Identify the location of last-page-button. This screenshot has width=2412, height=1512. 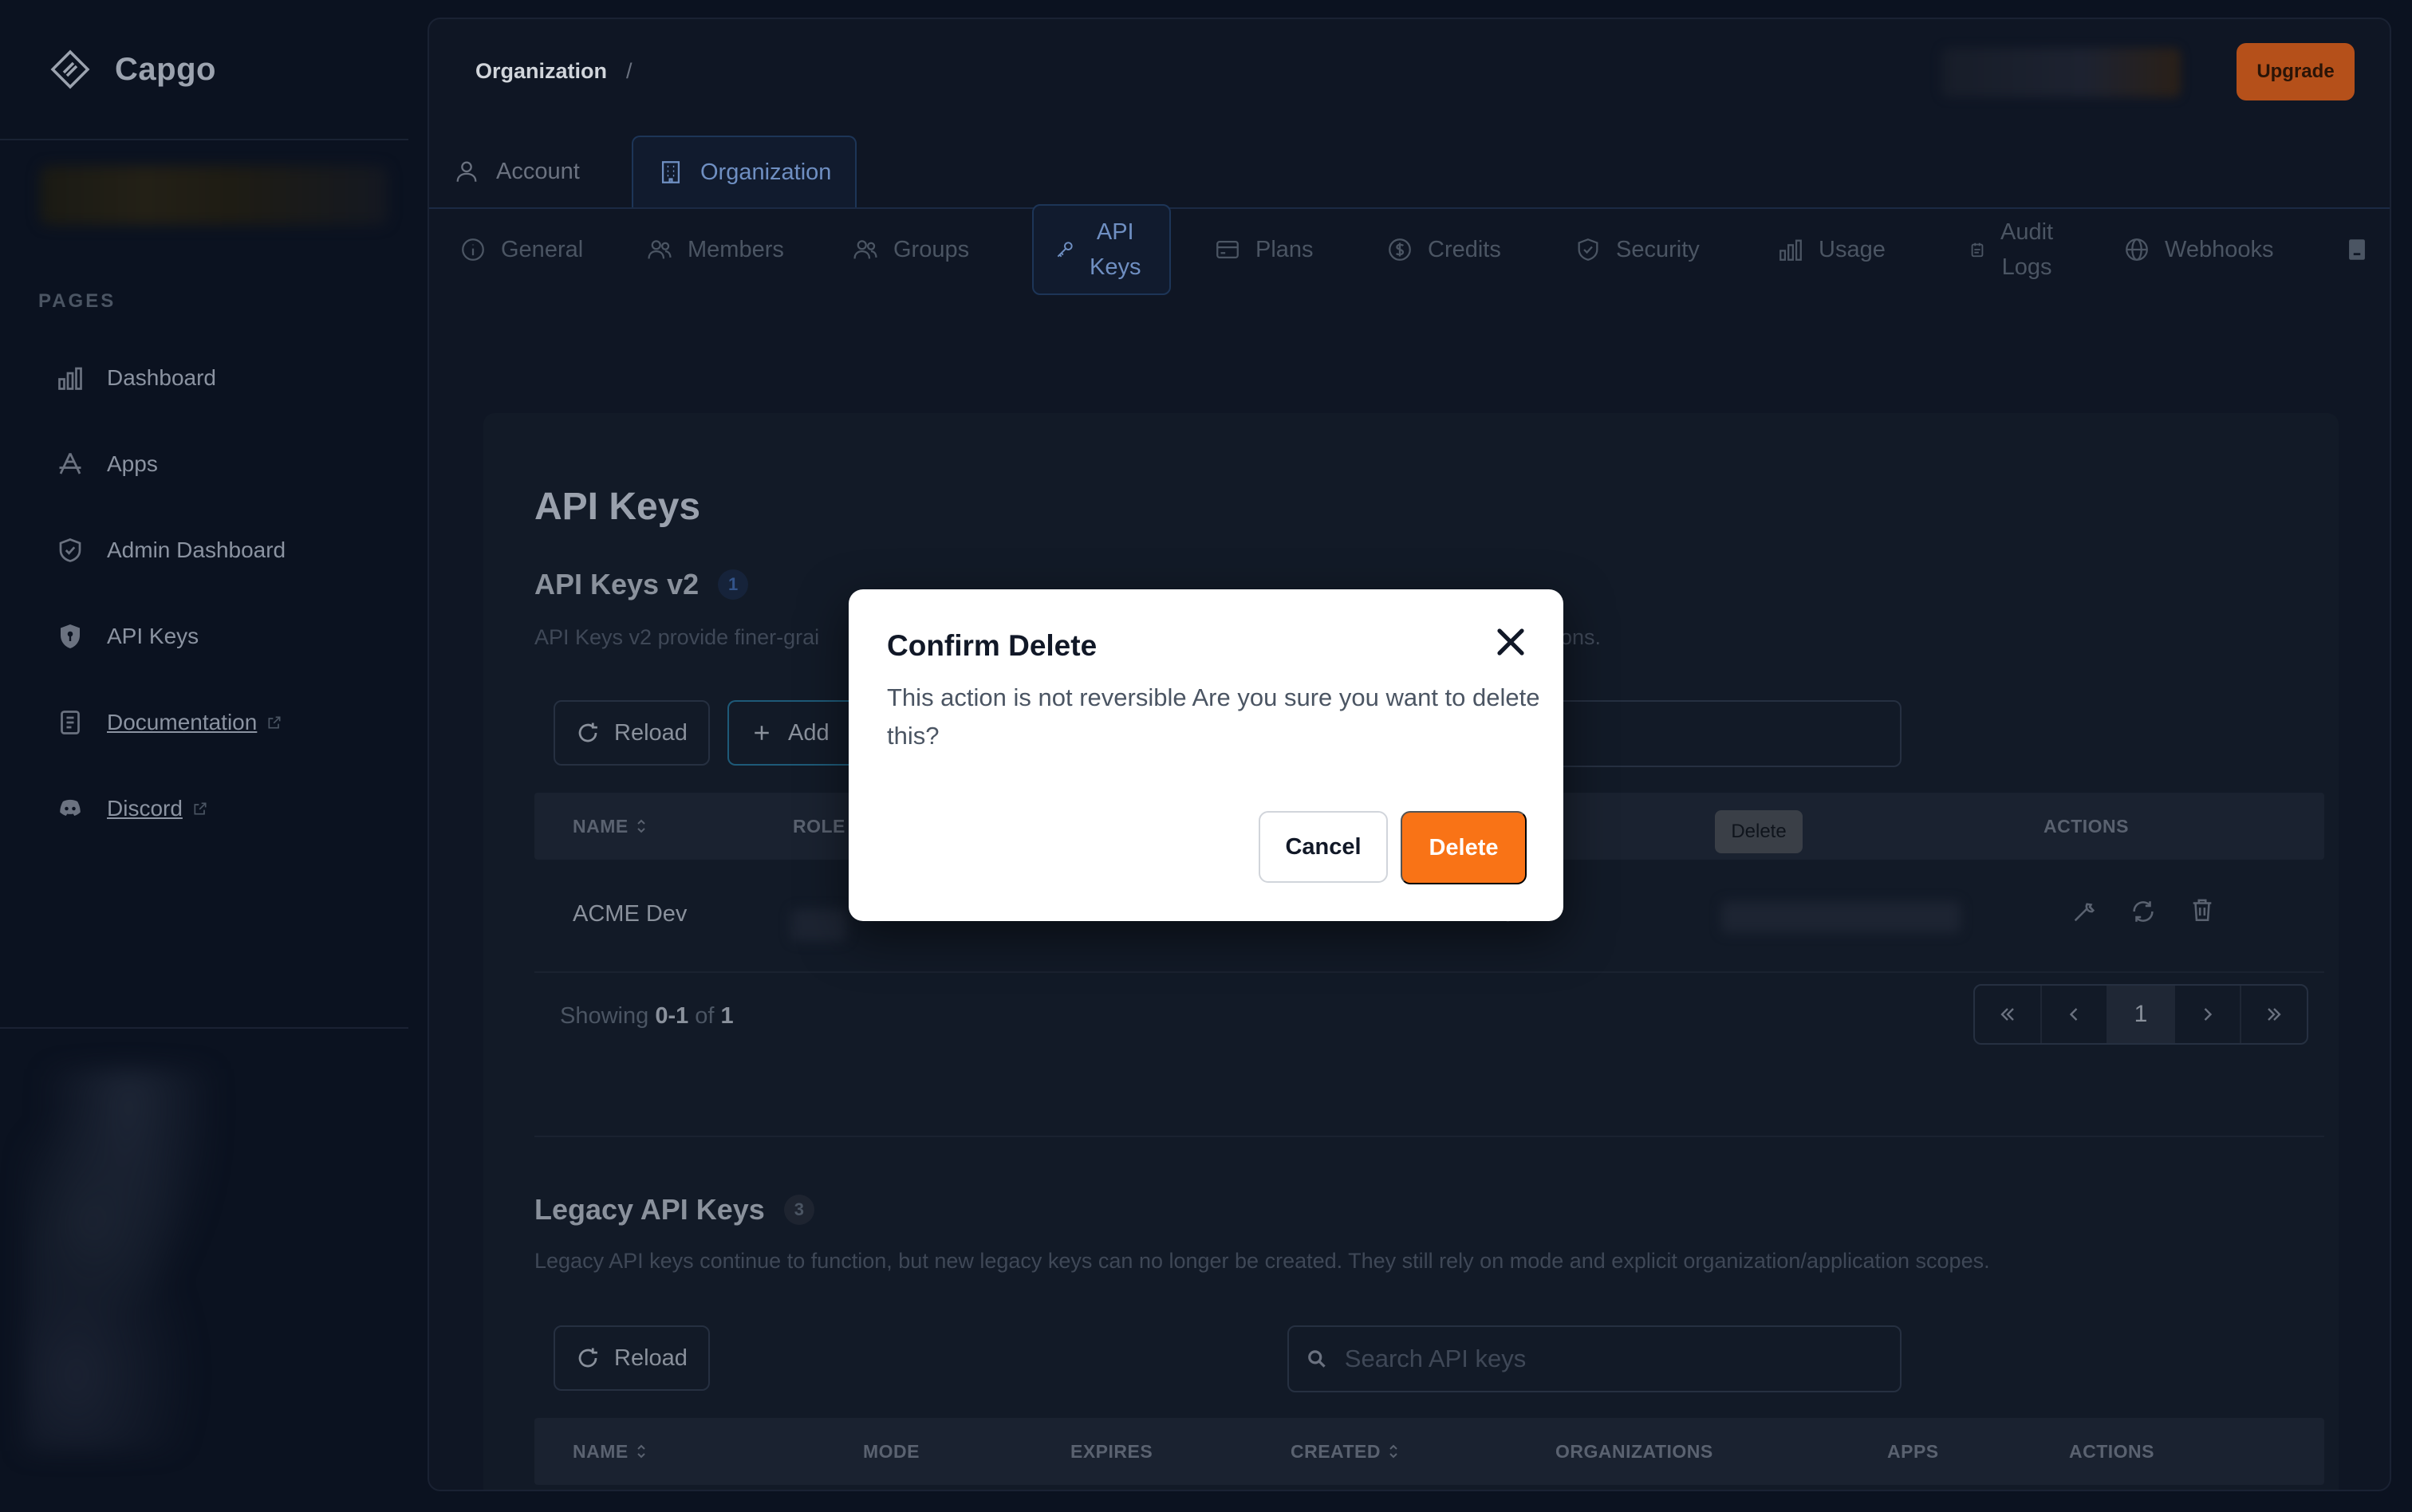
(2274, 1015).